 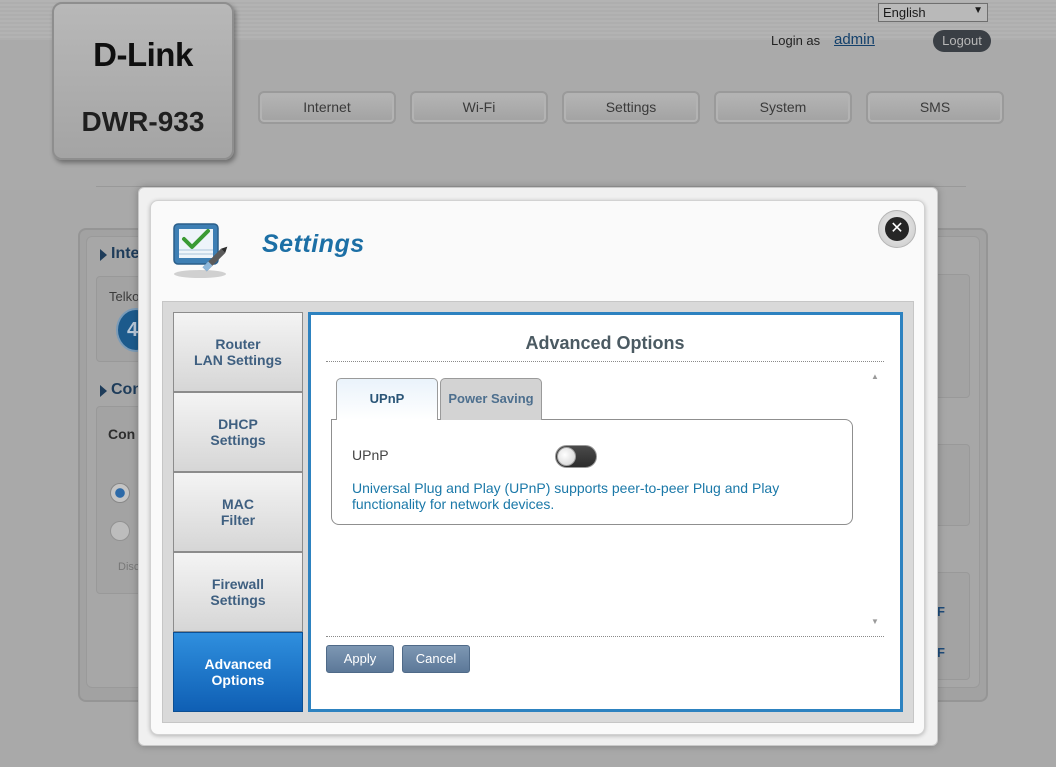 What do you see at coordinates (360, 659) in the screenshot?
I see `apply-button: Apply` at bounding box center [360, 659].